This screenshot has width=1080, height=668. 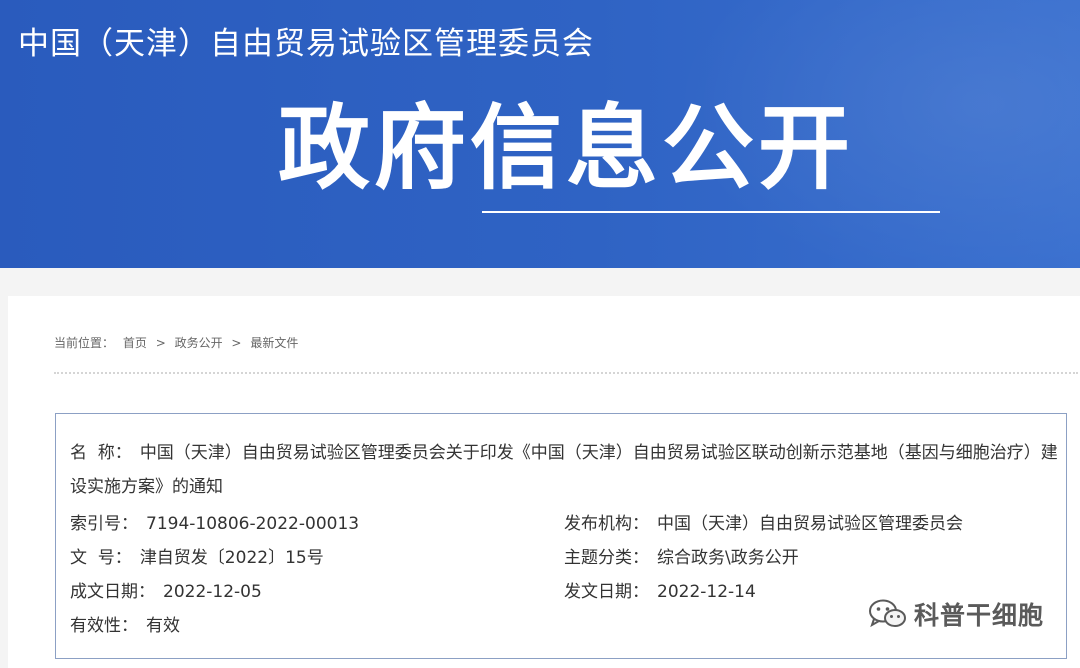 I want to click on created-date-label: 成文日期：, so click(x=112, y=592).